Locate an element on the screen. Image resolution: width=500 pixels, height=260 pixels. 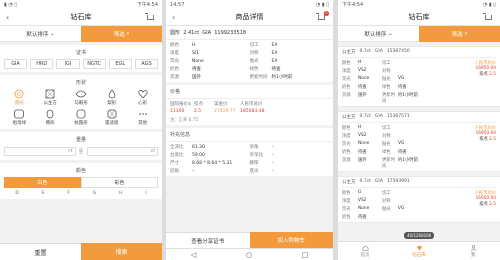
home-circle-icon: ○ is located at coordinates (249, 255).